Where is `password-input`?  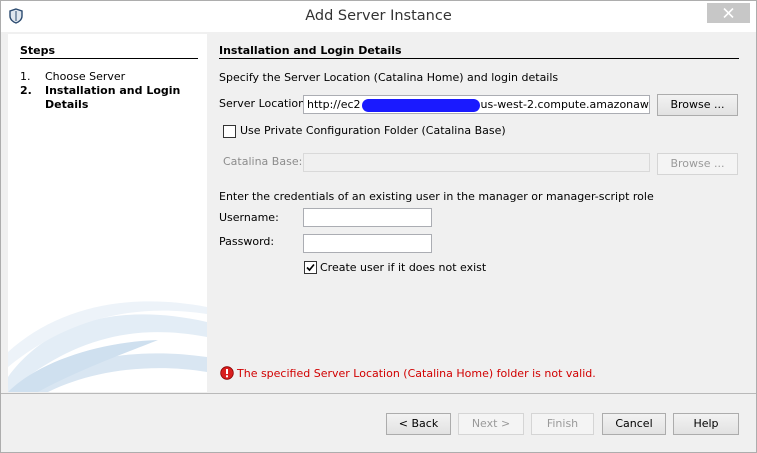
password-input is located at coordinates (367, 243).